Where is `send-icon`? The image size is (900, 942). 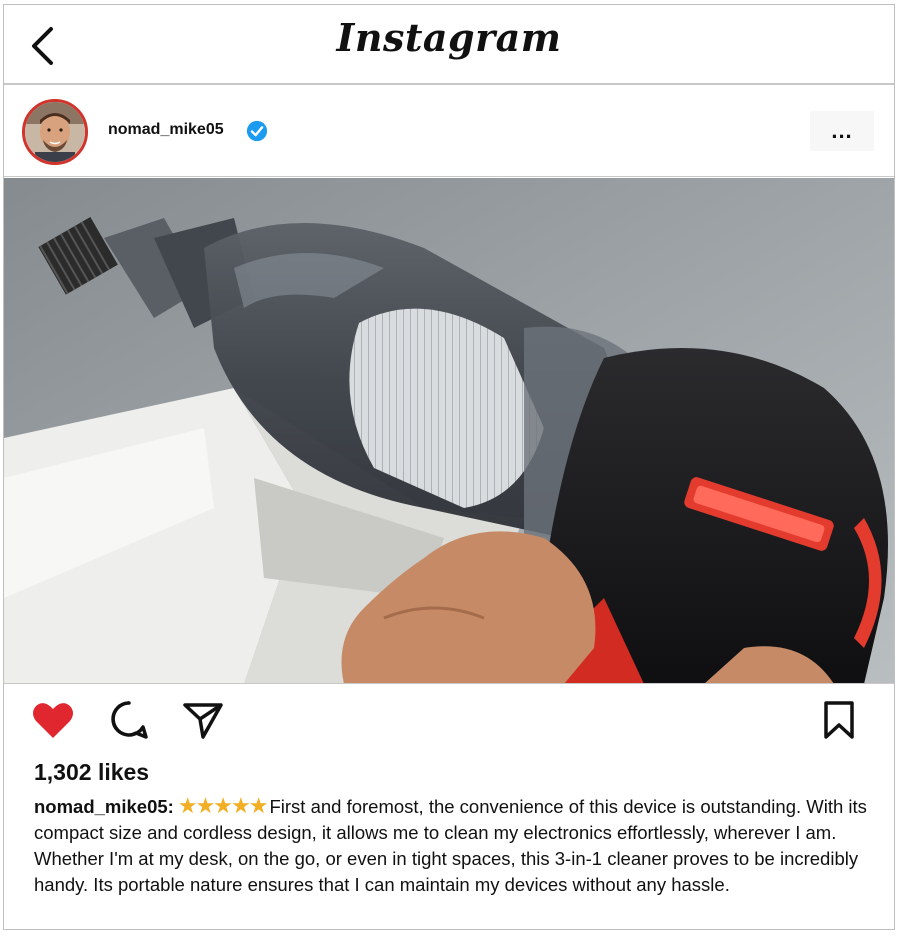
send-icon is located at coordinates (203, 721).